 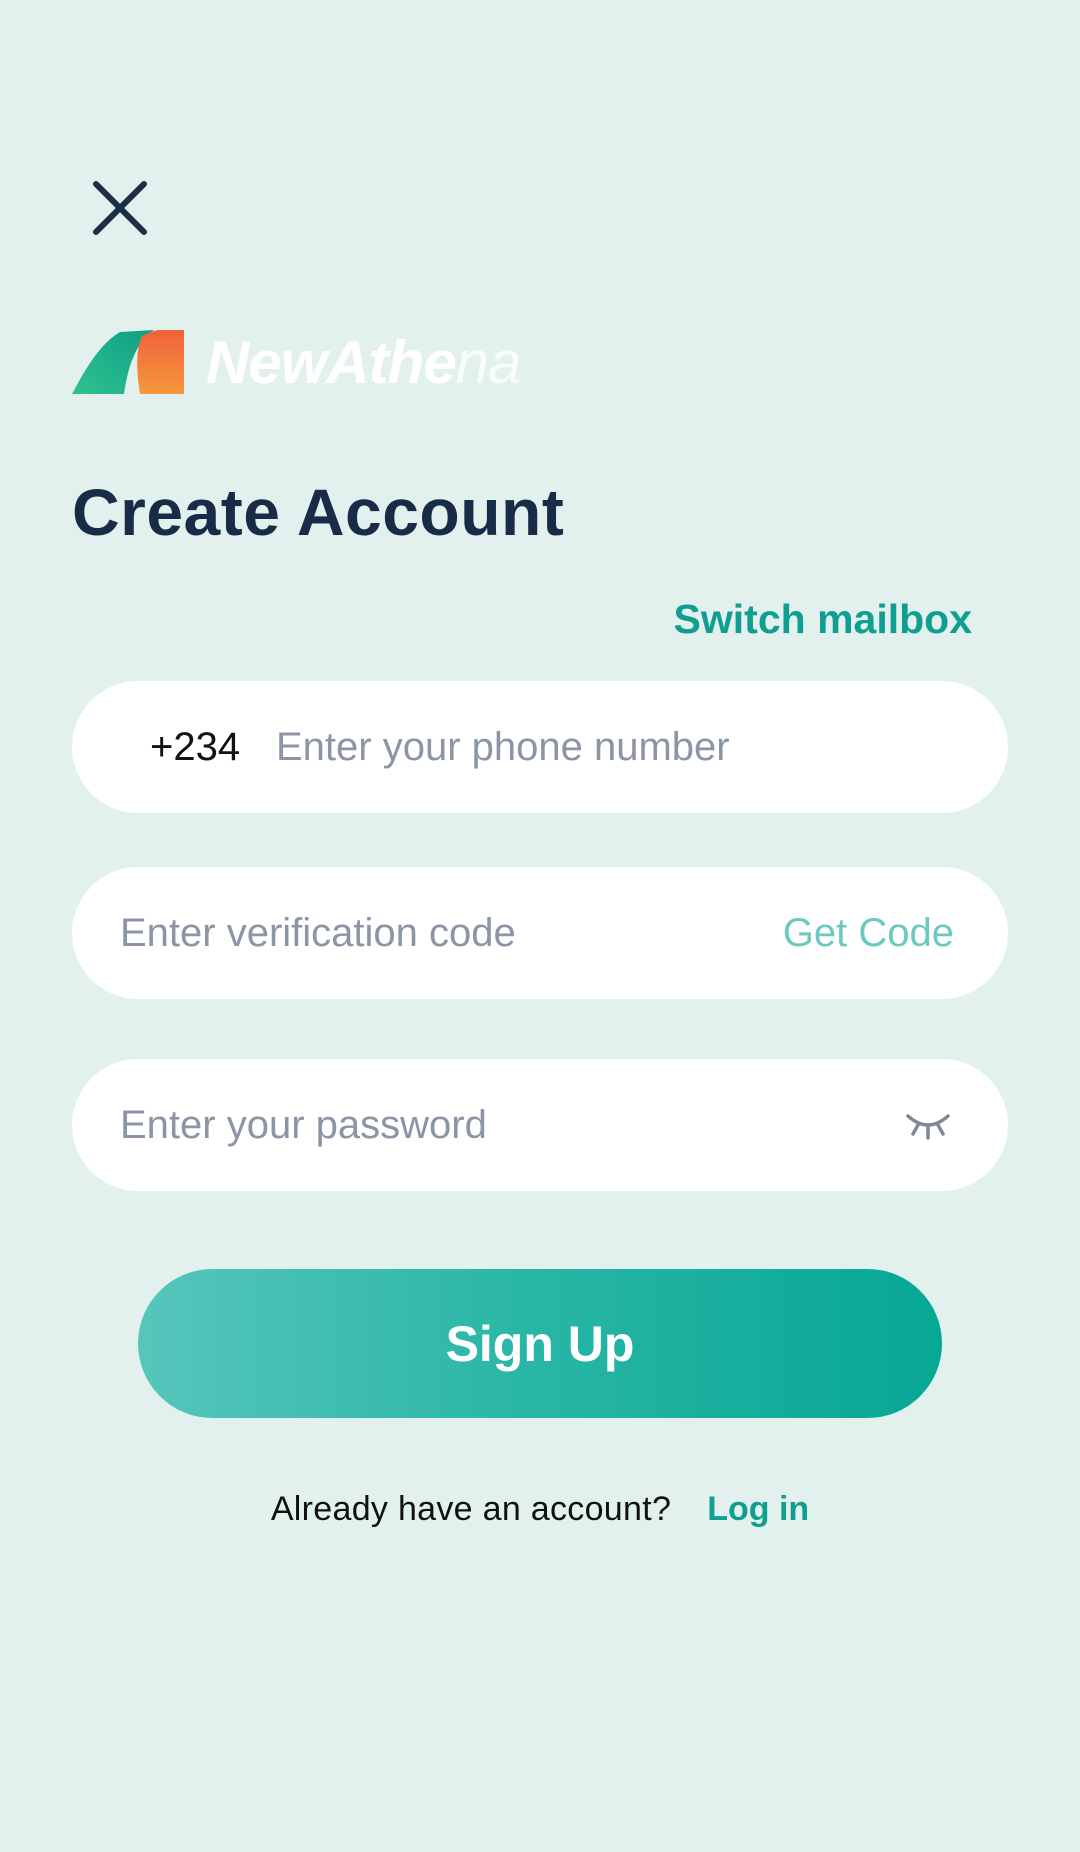 I want to click on page-title: Create Account, so click(x=318, y=512).